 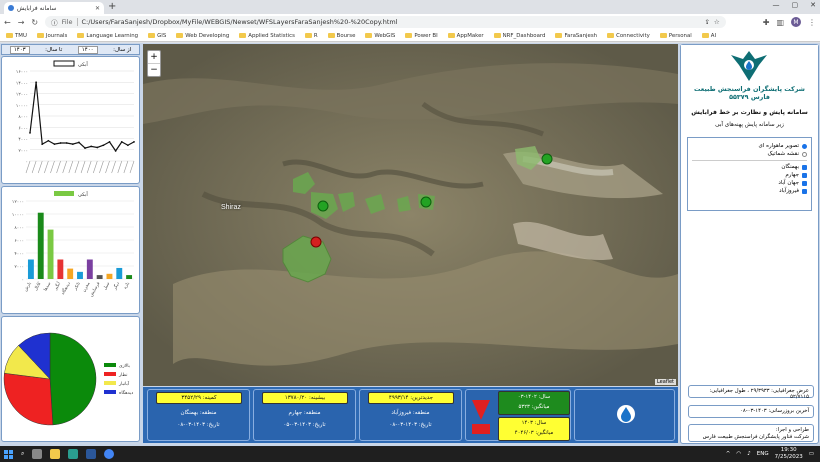 What do you see at coordinates (112, 7) in the screenshot?
I see `new-tab-icon: +` at bounding box center [112, 7].